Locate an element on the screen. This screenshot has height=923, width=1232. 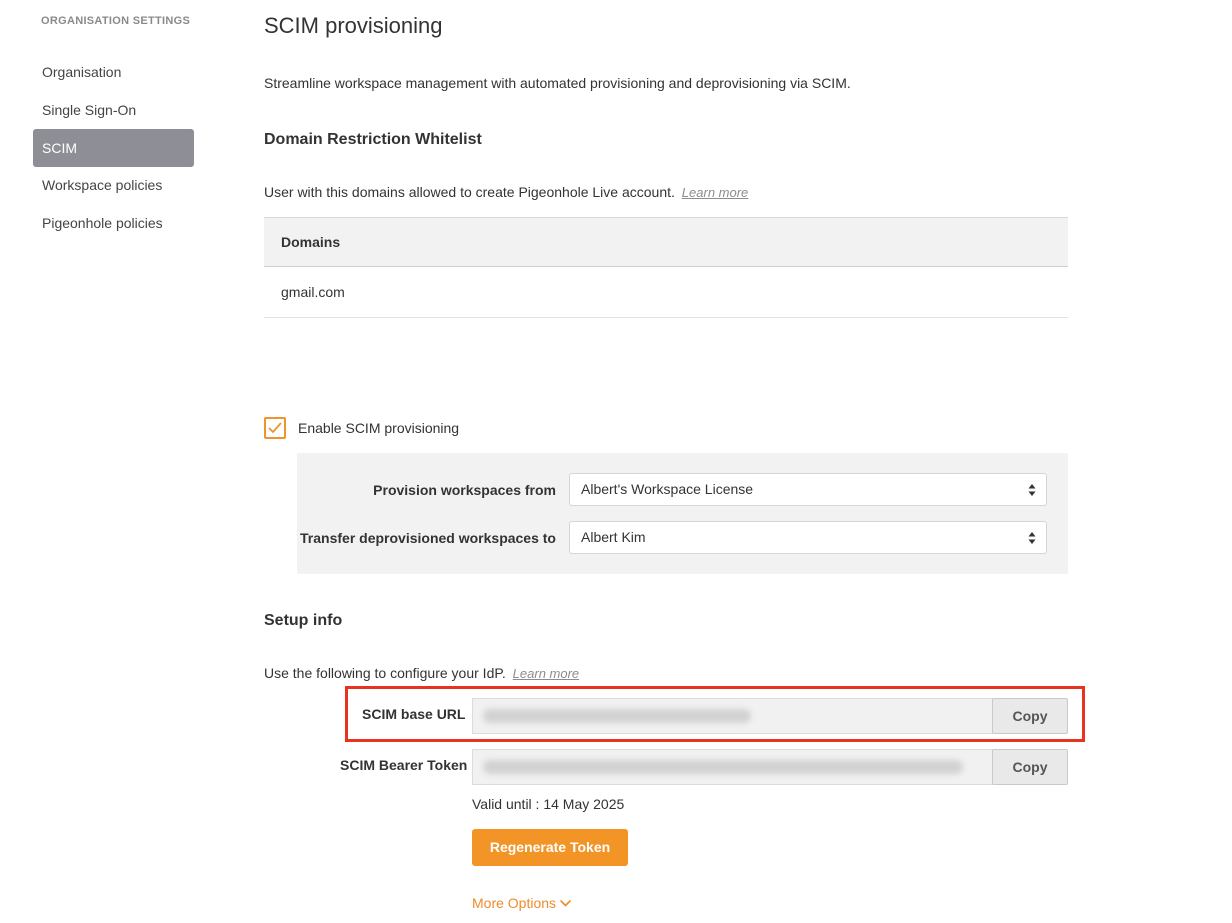
domain-table-header: Domains is located at coordinates (666, 242).